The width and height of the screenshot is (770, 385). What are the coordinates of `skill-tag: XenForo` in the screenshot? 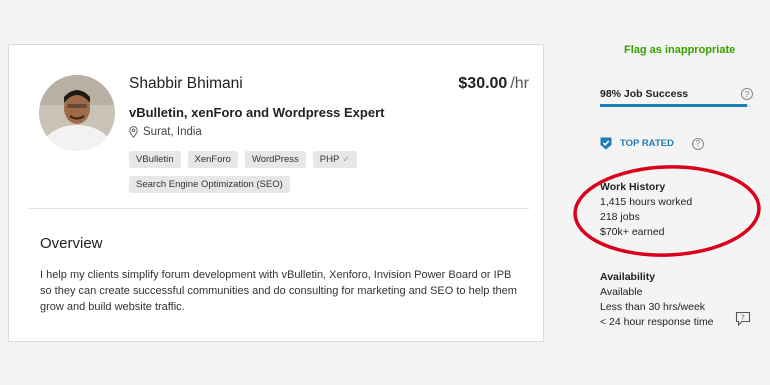 It's located at (212, 159).